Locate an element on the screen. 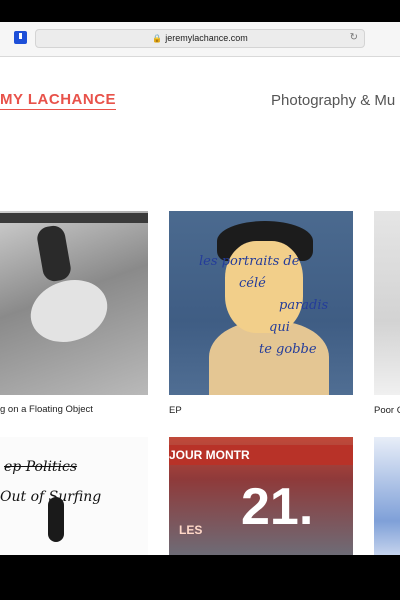 Image resolution: width=400 pixels, height=600 pixels. browser-toolbar: 🔒 jeremylachance.com ↻ is located at coordinates (200, 39).